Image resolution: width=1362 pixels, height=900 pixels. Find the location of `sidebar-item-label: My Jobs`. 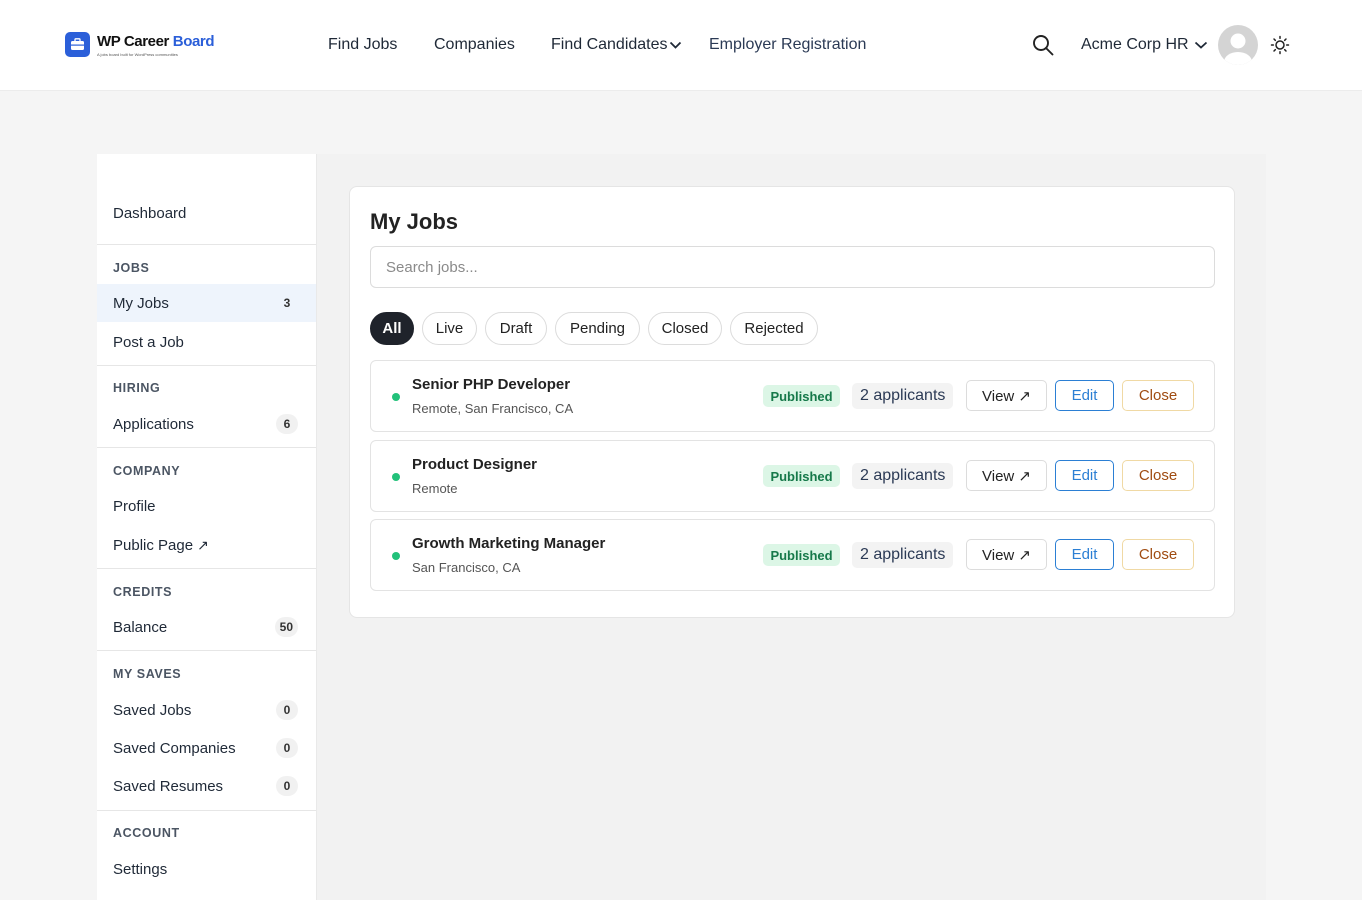

sidebar-item-label: My Jobs is located at coordinates (141, 303).